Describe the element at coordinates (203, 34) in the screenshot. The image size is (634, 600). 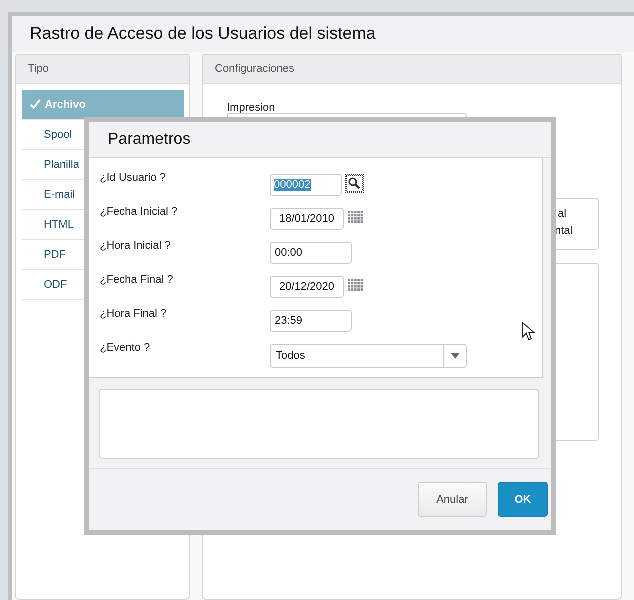
I see `window-title: Rastro de Acceso de los Usuarios del sistema` at that location.